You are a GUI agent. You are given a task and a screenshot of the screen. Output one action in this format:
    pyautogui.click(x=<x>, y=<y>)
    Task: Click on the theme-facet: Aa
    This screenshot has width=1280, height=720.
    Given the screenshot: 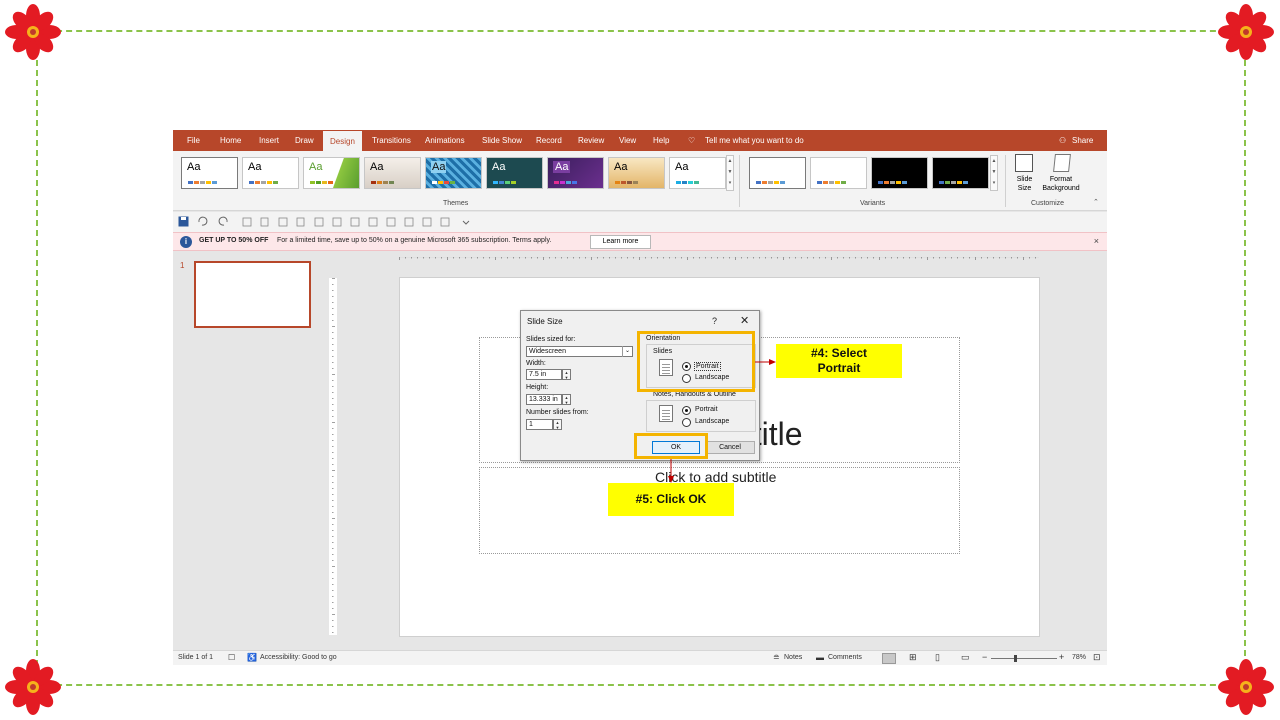 What is the action you would take?
    pyautogui.click(x=331, y=173)
    